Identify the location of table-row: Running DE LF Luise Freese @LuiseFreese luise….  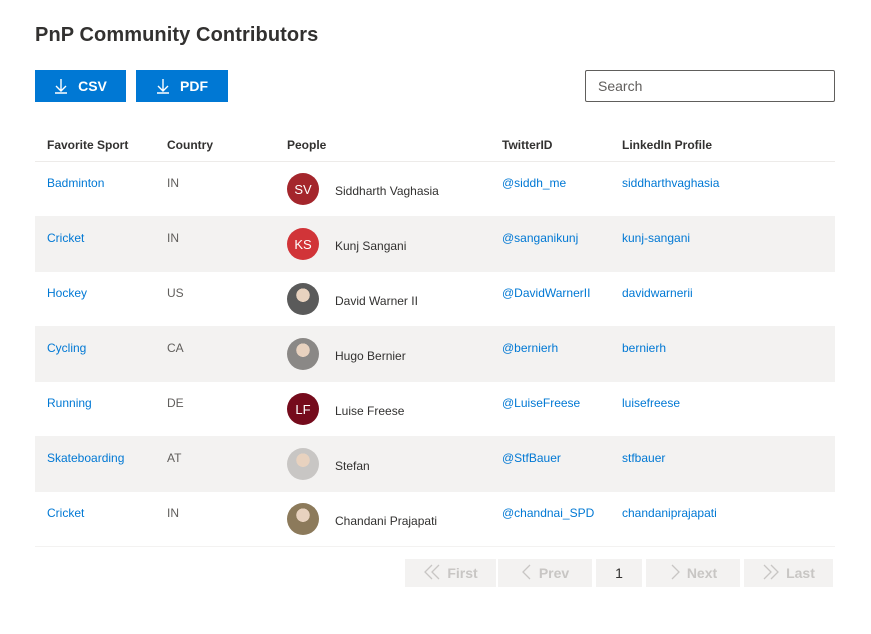
(435, 409).